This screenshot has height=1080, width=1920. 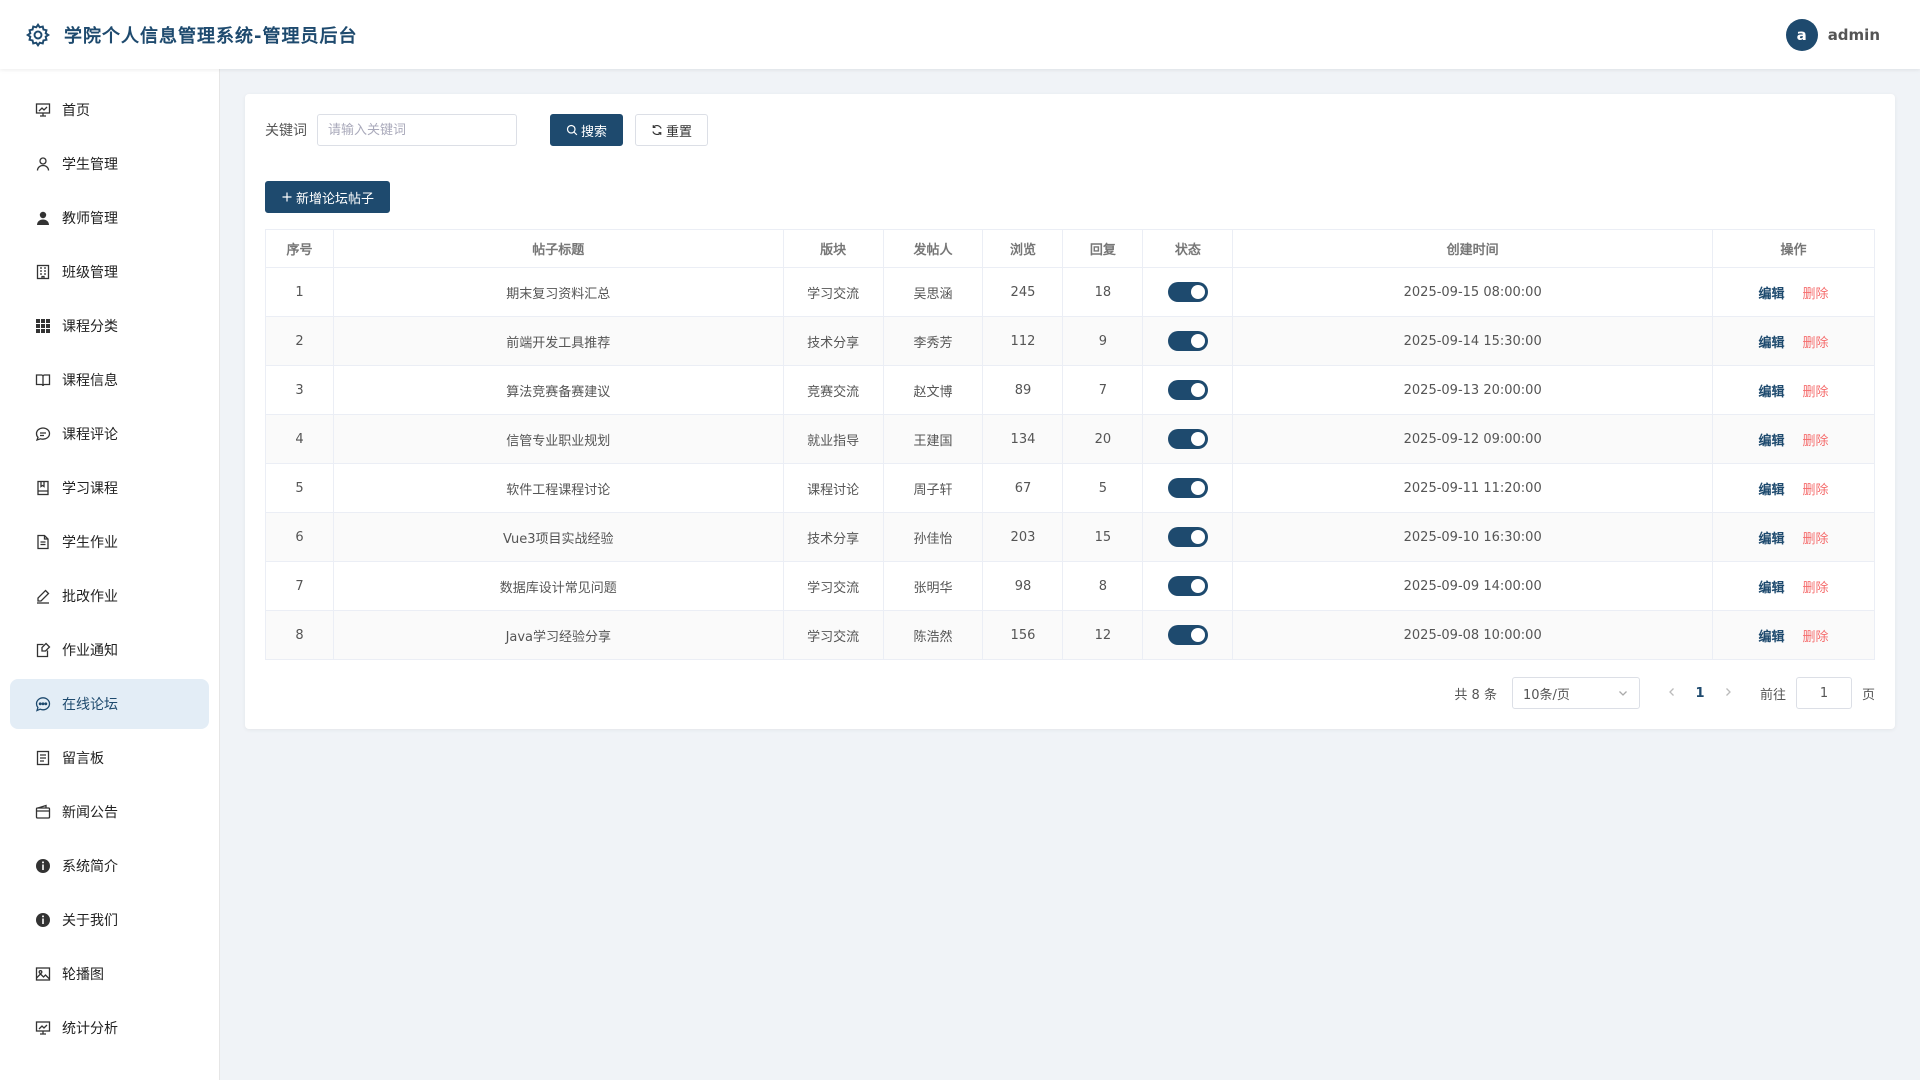 I want to click on username: admin, so click(x=1854, y=35).